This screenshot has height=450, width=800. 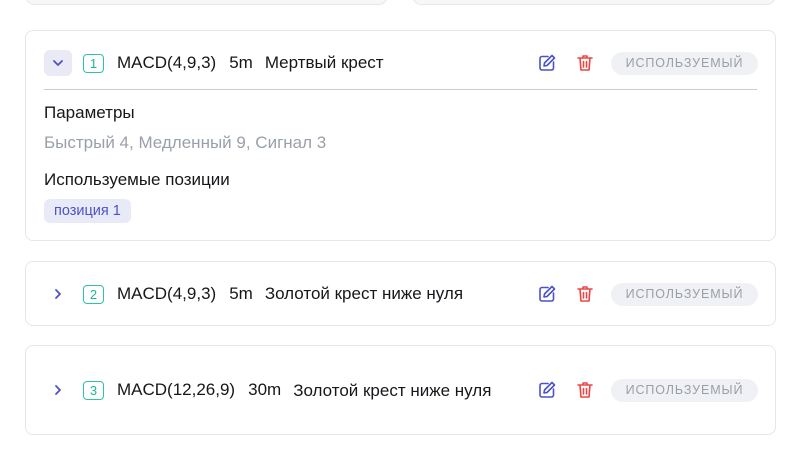 I want to click on condition-title: MACD(4,9,3) 5m Золотой крест ниже нуля, so click(x=290, y=294).